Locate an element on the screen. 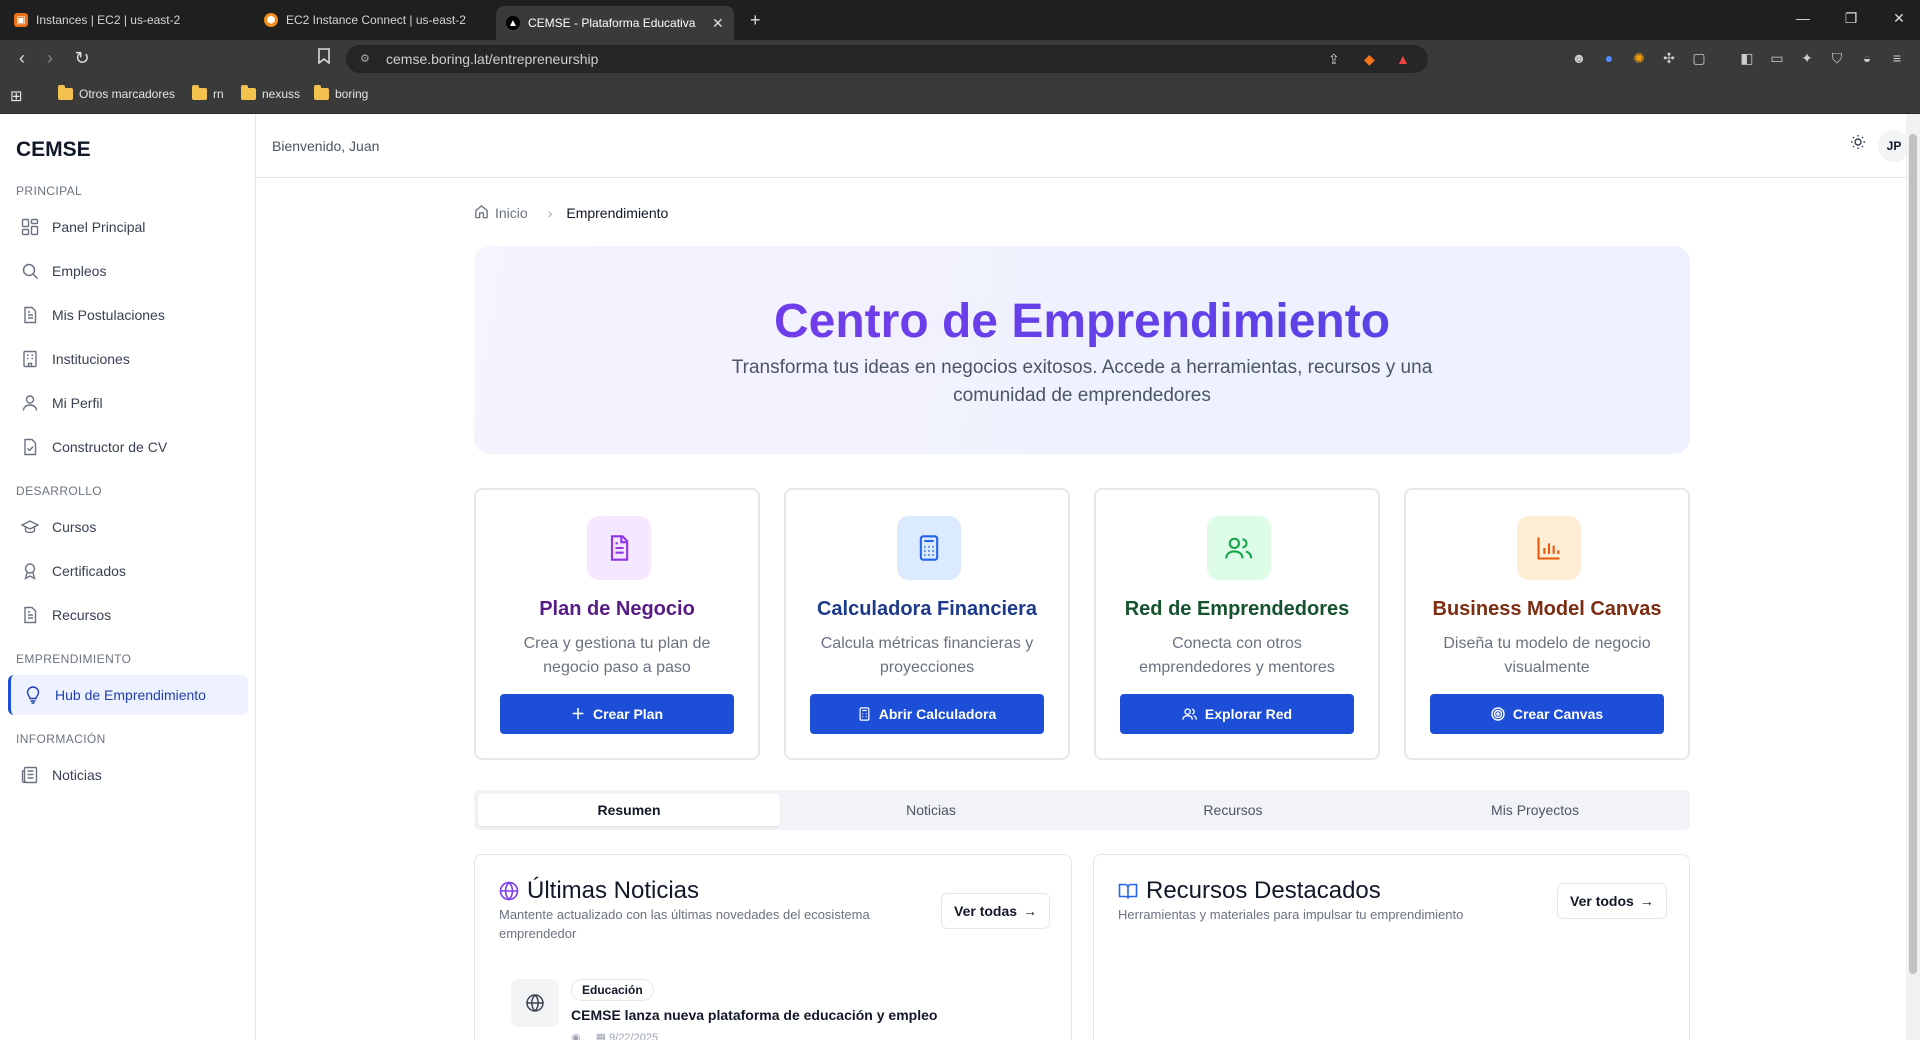 The image size is (1920, 1040). browser-tab-ec2-instances: ▣ Instances | EC2 | us-east-2 is located at coordinates (97, 20).